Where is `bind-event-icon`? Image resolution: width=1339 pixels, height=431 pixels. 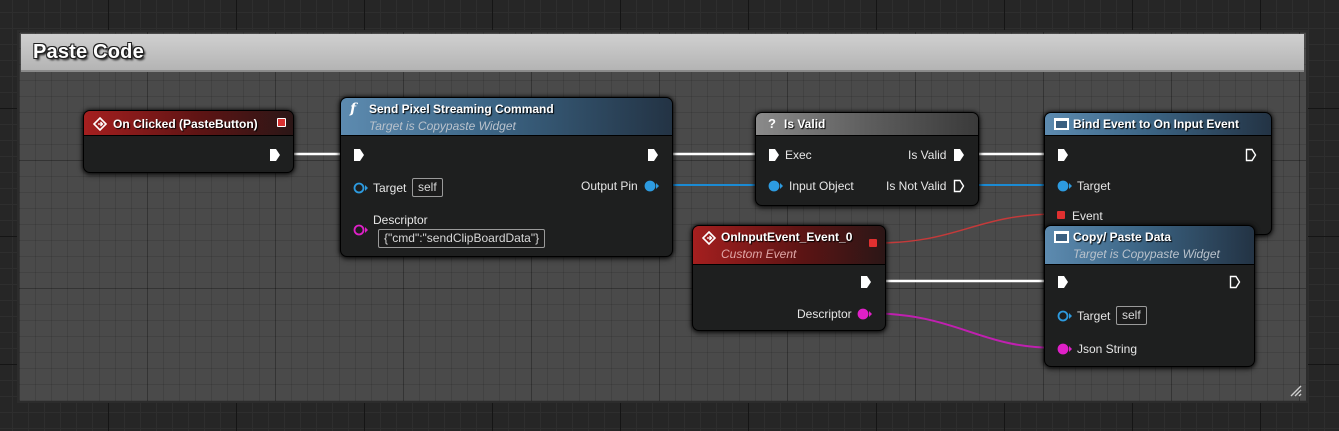
bind-event-icon is located at coordinates (1061, 124).